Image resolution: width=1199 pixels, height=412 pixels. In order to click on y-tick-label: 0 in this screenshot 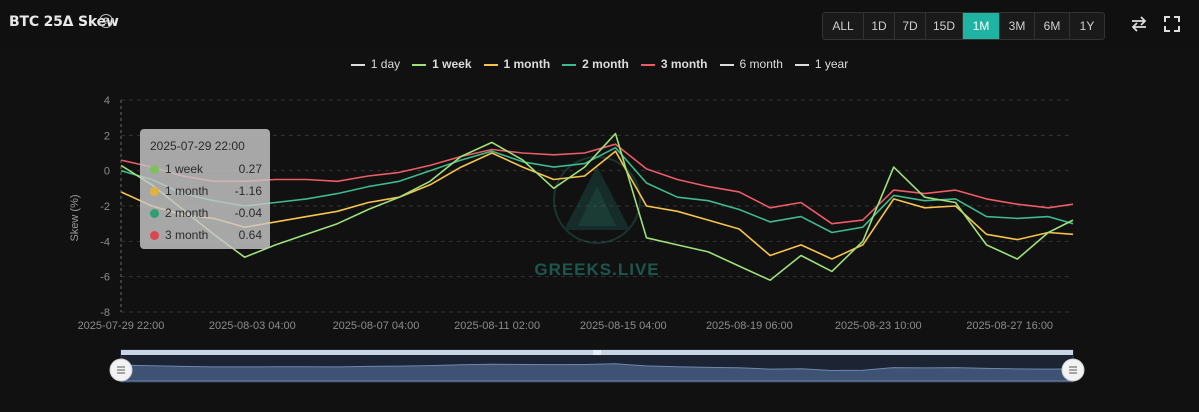, I will do `click(107, 172)`.